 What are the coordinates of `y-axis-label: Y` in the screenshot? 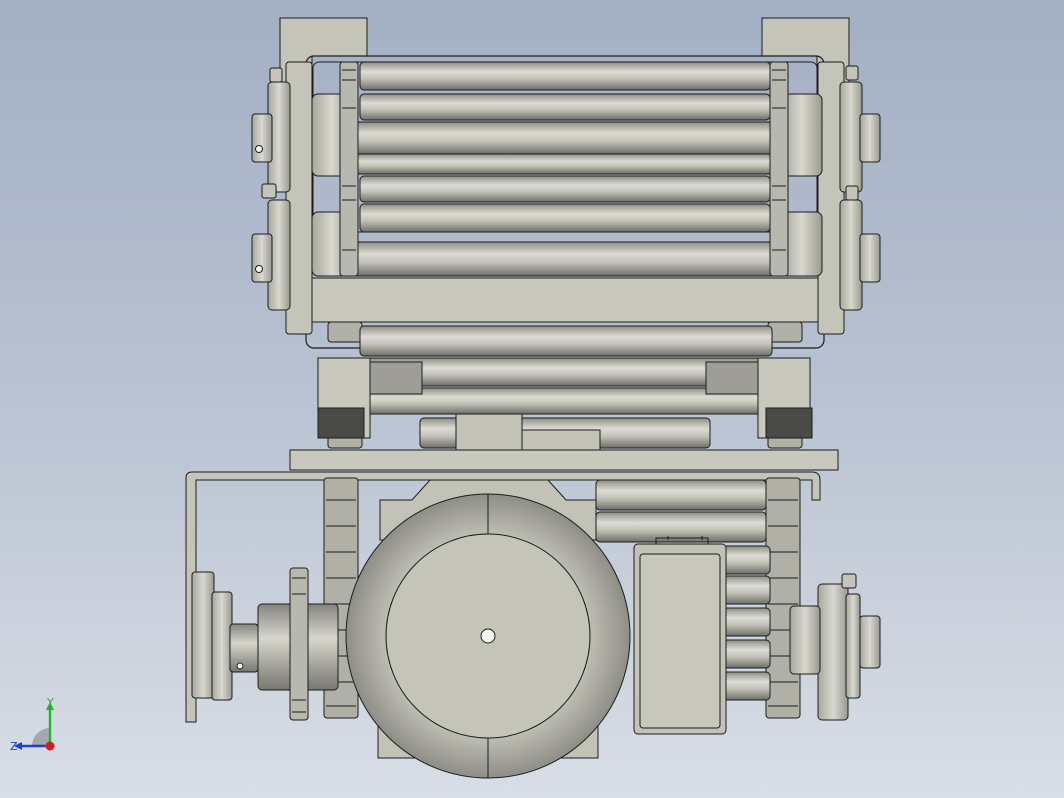 It's located at (50, 702).